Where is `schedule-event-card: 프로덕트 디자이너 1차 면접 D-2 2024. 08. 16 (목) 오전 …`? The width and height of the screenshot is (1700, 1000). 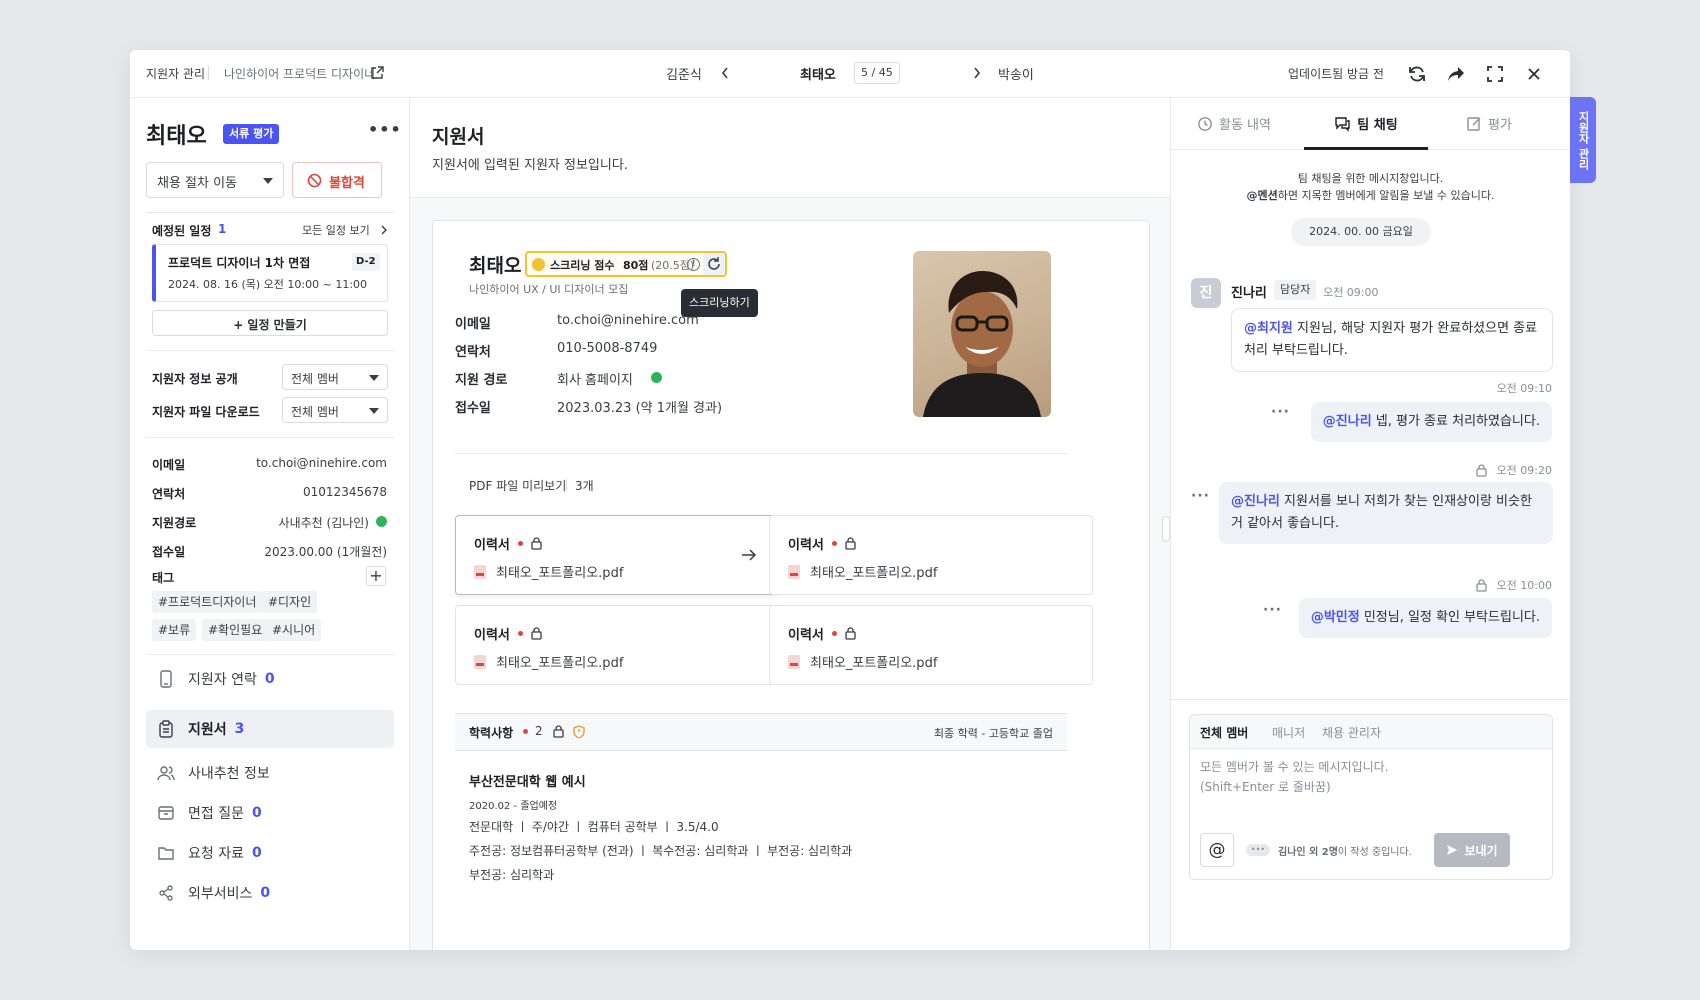
schedule-event-card: 프로덕트 디자이너 1차 면접 D-2 2024. 08. 16 (목) 오전 … is located at coordinates (270, 273).